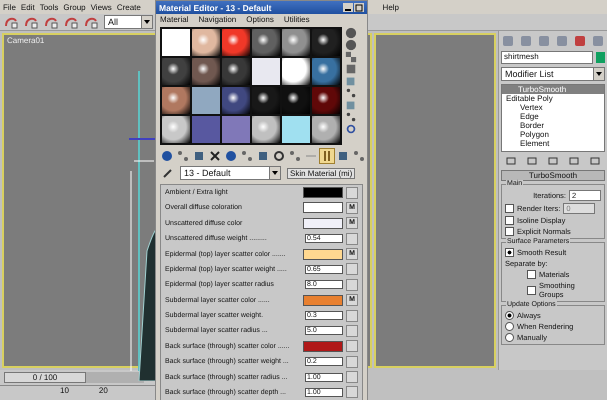 This screenshot has height=400, width=607. What do you see at coordinates (553, 143) in the screenshot?
I see `sub-object-item: Element` at bounding box center [553, 143].